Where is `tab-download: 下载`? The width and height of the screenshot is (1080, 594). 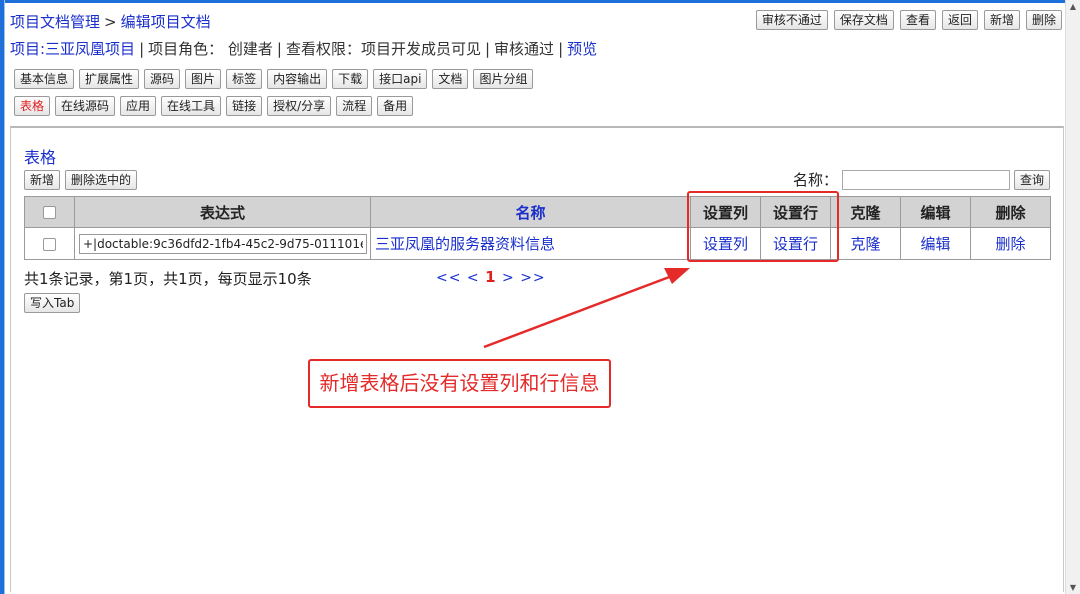 tab-download: 下载 is located at coordinates (350, 79).